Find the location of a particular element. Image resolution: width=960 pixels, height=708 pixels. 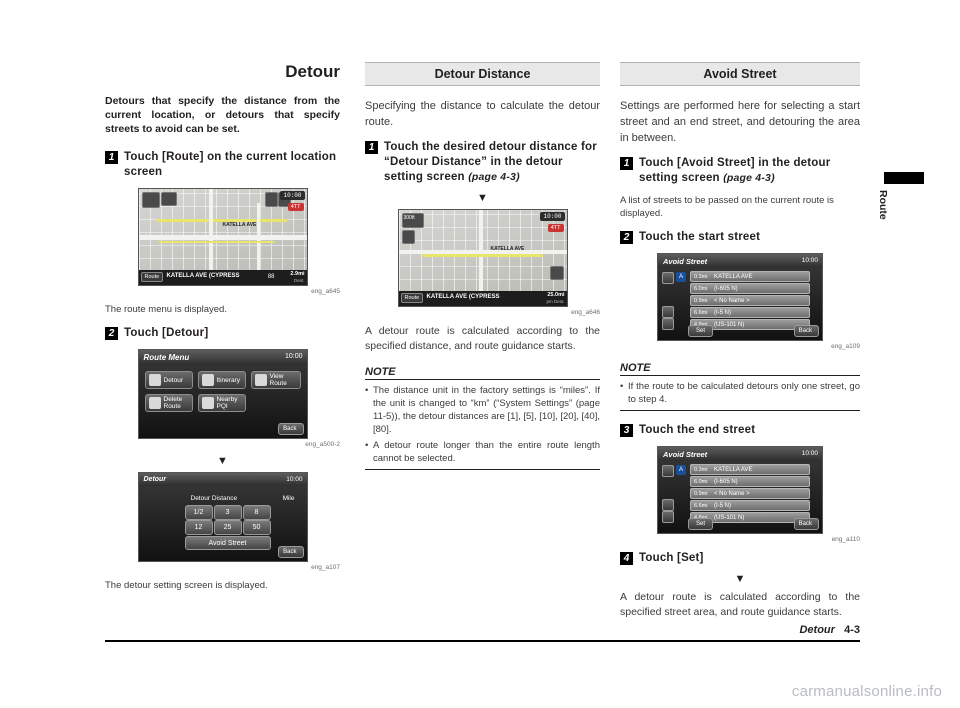

itinerary-icon is located at coordinates (207, 380).